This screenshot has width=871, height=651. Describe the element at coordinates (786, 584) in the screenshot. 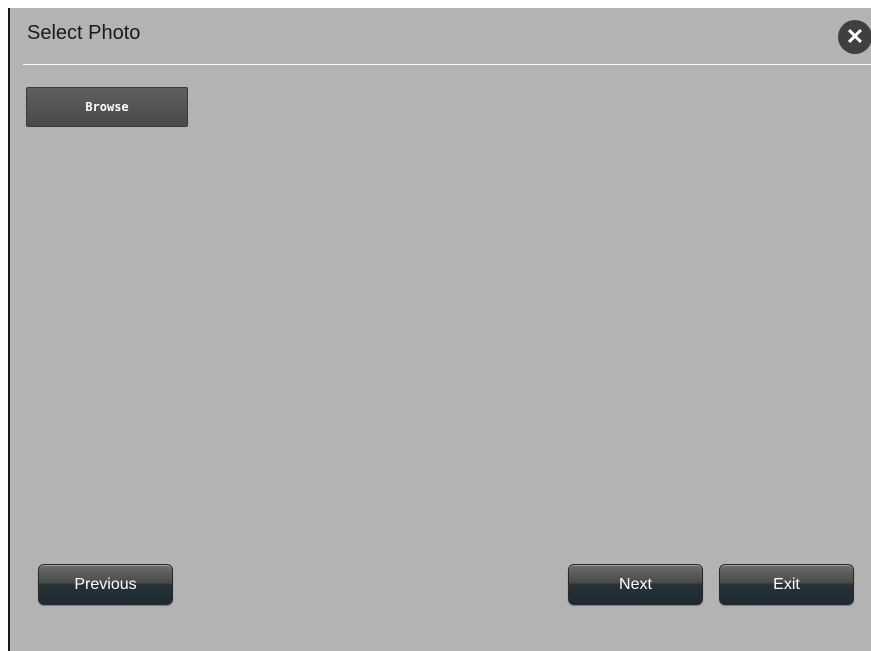

I see `exit-button: Exit` at that location.